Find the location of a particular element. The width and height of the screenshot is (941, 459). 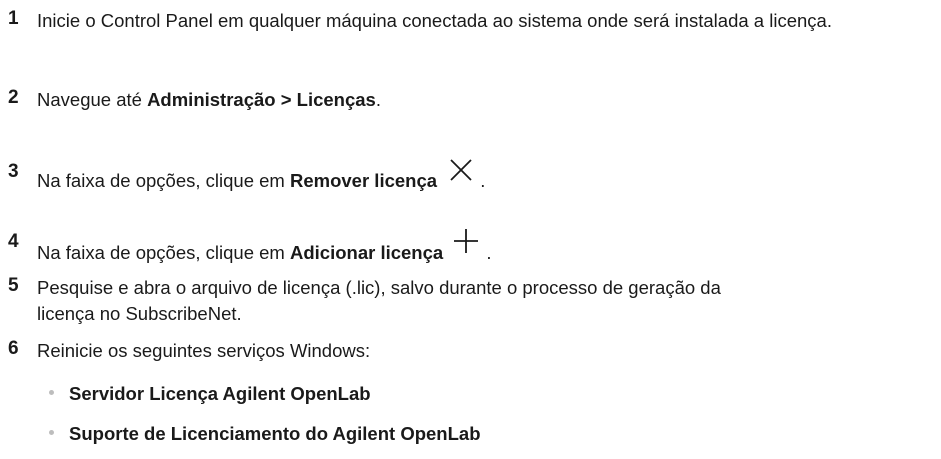

remove-license-label: Remover licença is located at coordinates (363, 180).